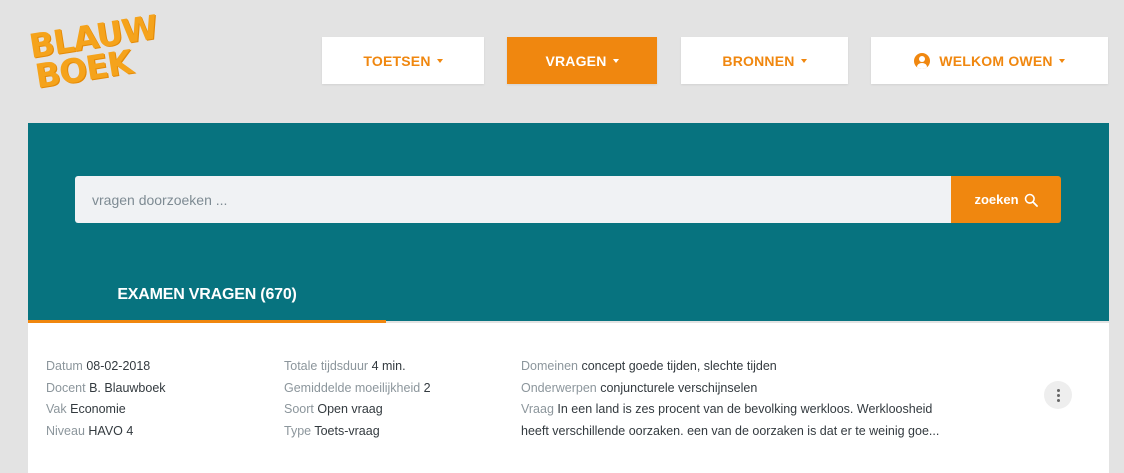  What do you see at coordinates (576, 60) in the screenshot?
I see `nav-vragen-label: VRAGEN` at bounding box center [576, 60].